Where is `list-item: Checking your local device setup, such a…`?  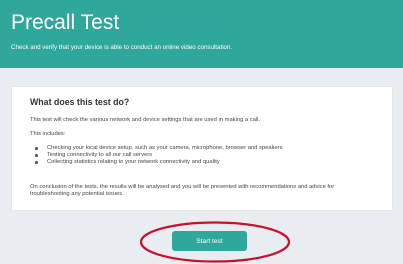 list-item: Checking your local device setup, such a… is located at coordinates (156, 148).